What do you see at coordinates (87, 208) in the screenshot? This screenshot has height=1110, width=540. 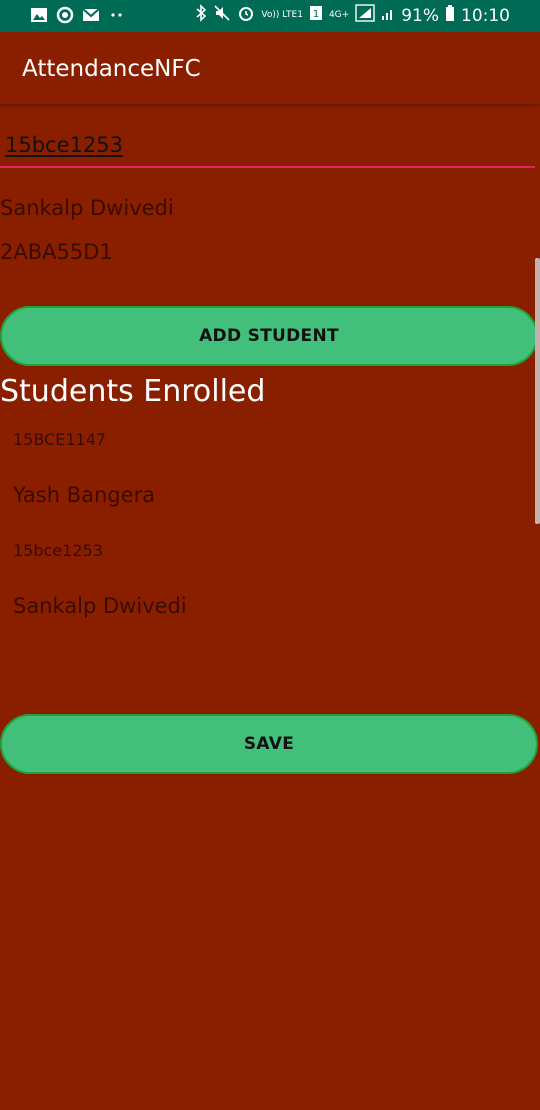 I see `student-name-text: Sankalp Dwivedi` at bounding box center [87, 208].